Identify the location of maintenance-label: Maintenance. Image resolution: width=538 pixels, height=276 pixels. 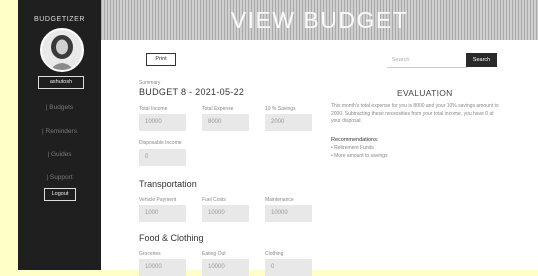
(279, 200).